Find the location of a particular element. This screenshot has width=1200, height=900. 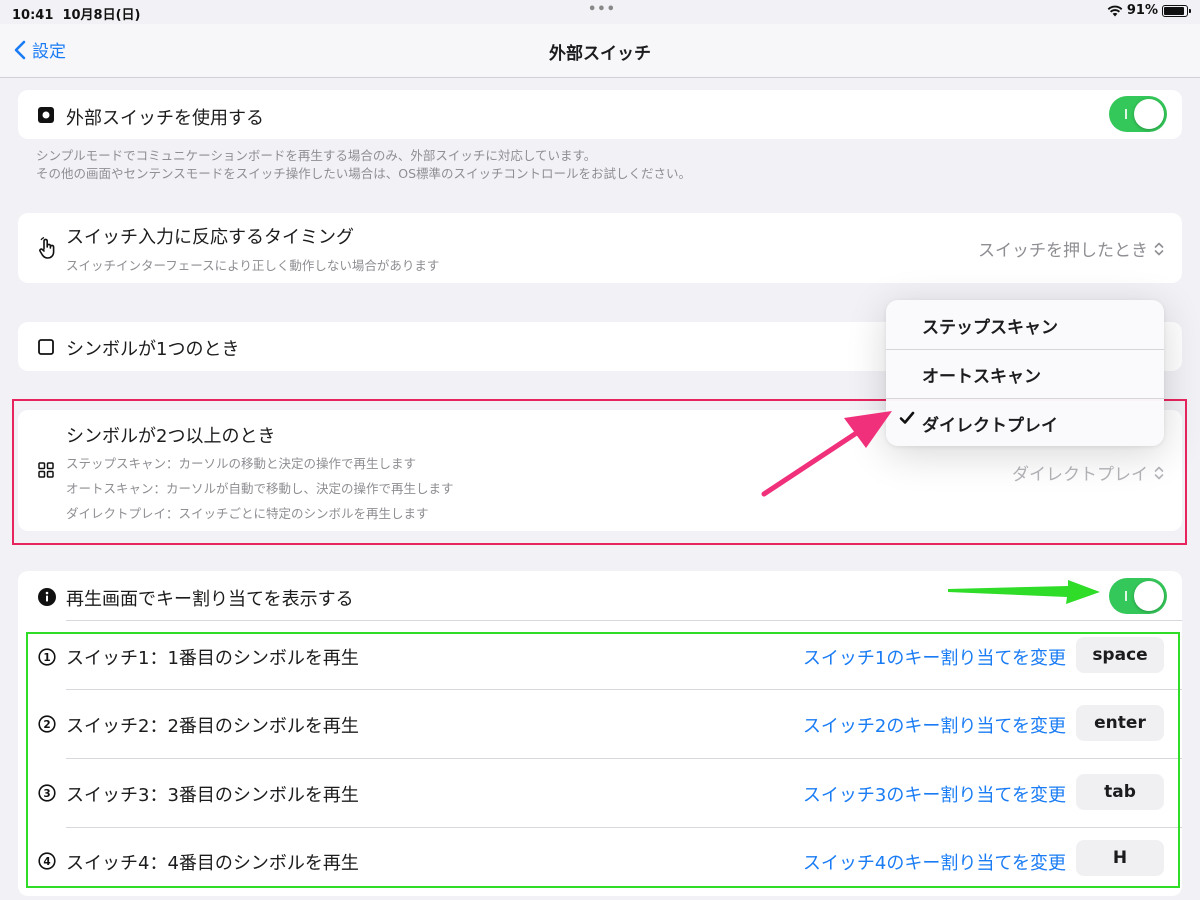

annotation-arrows is located at coordinates (930, 507).